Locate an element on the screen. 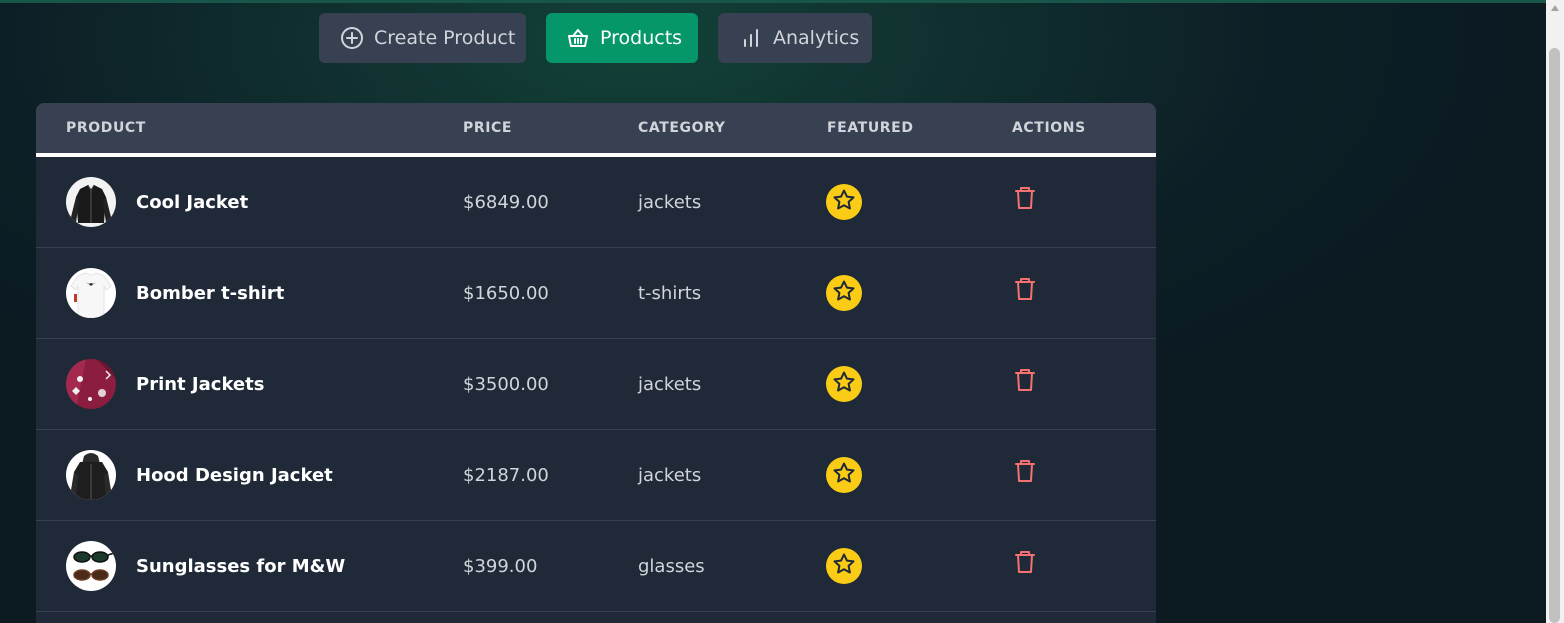  bar-chart-icon is located at coordinates (751, 38).